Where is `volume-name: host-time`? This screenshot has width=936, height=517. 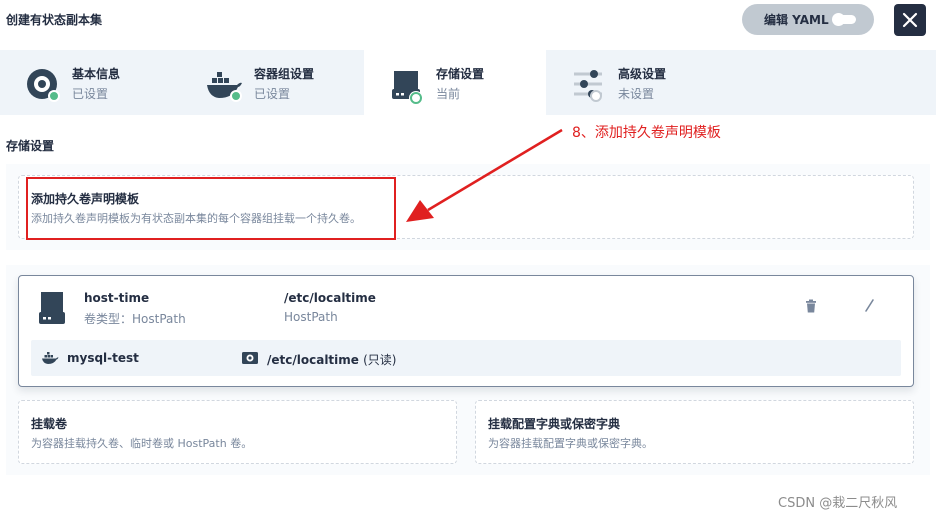
volume-name: host-time is located at coordinates (117, 298).